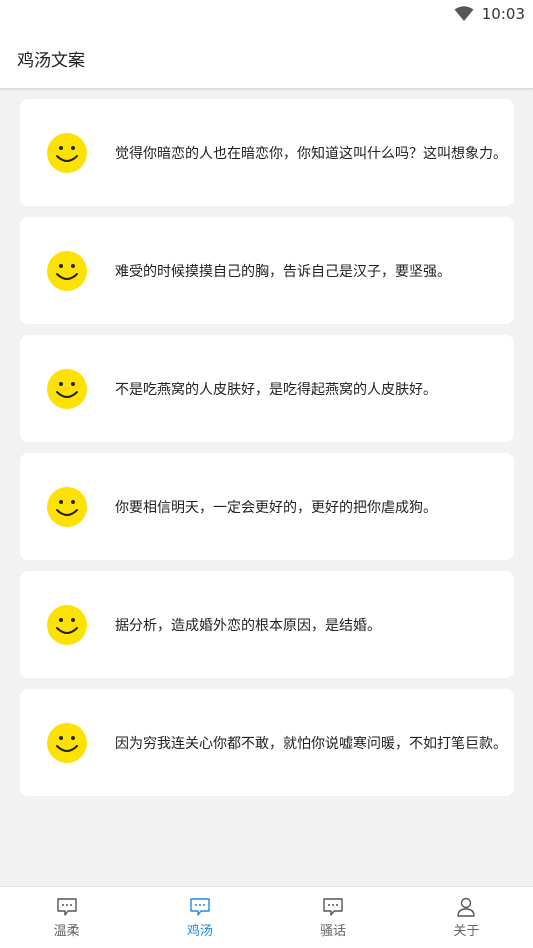 This screenshot has height=948, width=533. Describe the element at coordinates (333, 917) in the screenshot. I see `tab-saohua: 骚话` at that location.